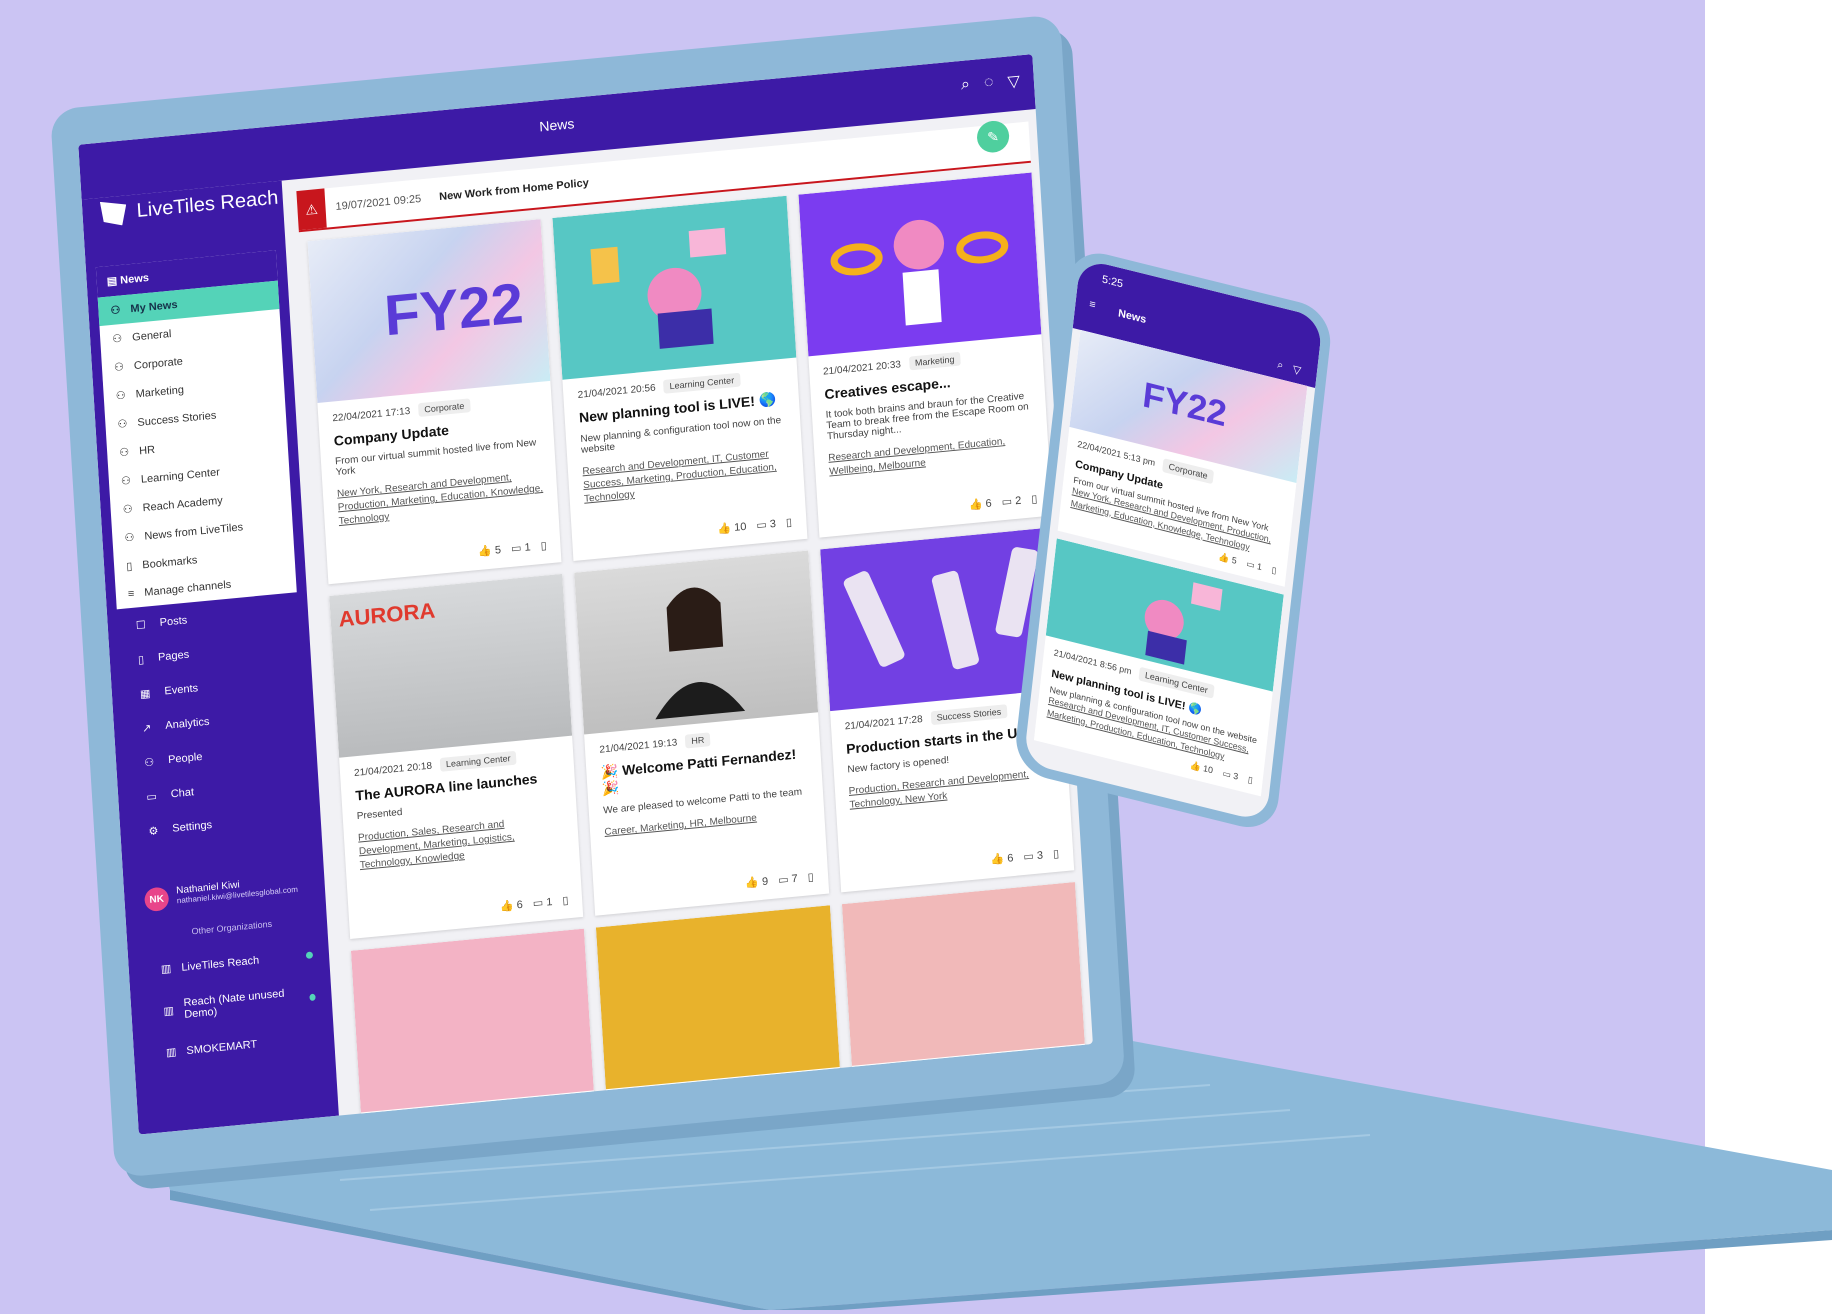 The width and height of the screenshot is (1832, 1314). What do you see at coordinates (988, 84) in the screenshot?
I see `bulb-icon: ◌` at bounding box center [988, 84].